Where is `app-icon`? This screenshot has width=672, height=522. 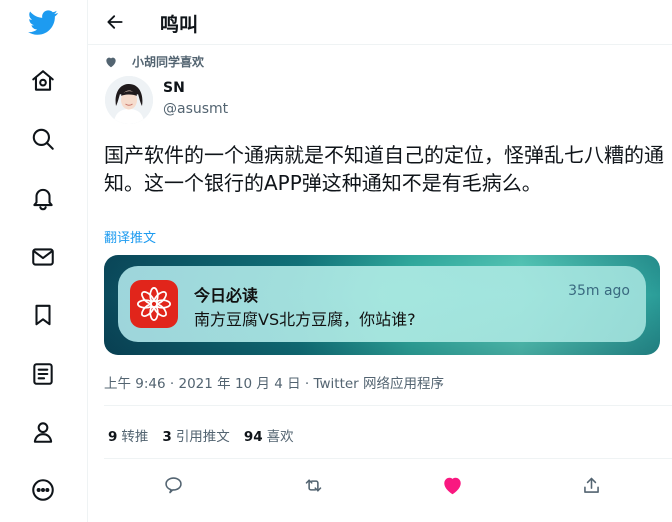 app-icon is located at coordinates (154, 304).